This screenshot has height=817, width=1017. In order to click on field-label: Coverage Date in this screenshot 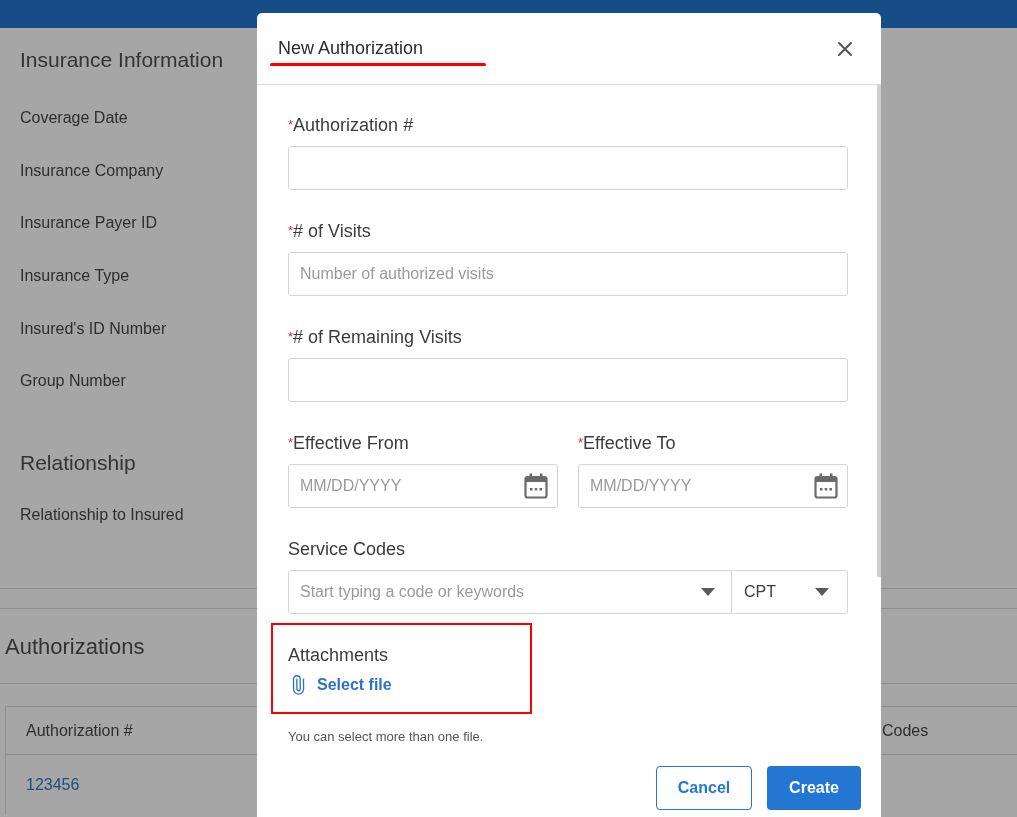, I will do `click(74, 118)`.